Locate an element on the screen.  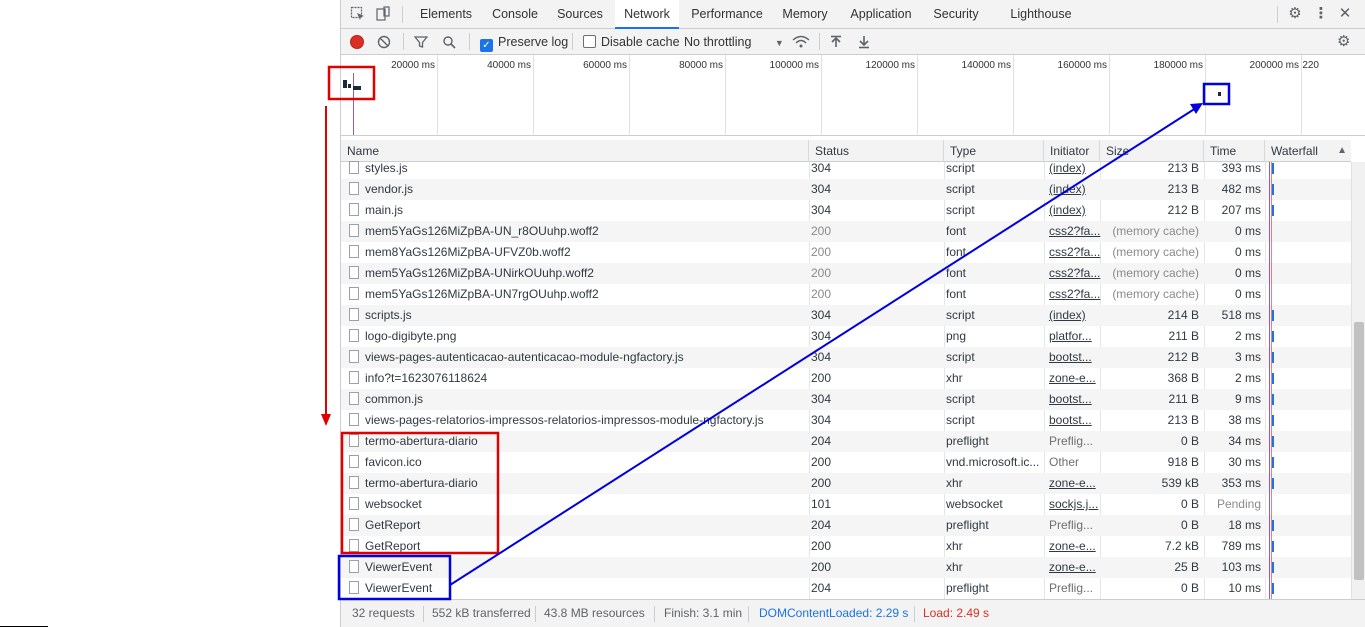
time-cell: 2 ms is located at coordinates (1247, 378).